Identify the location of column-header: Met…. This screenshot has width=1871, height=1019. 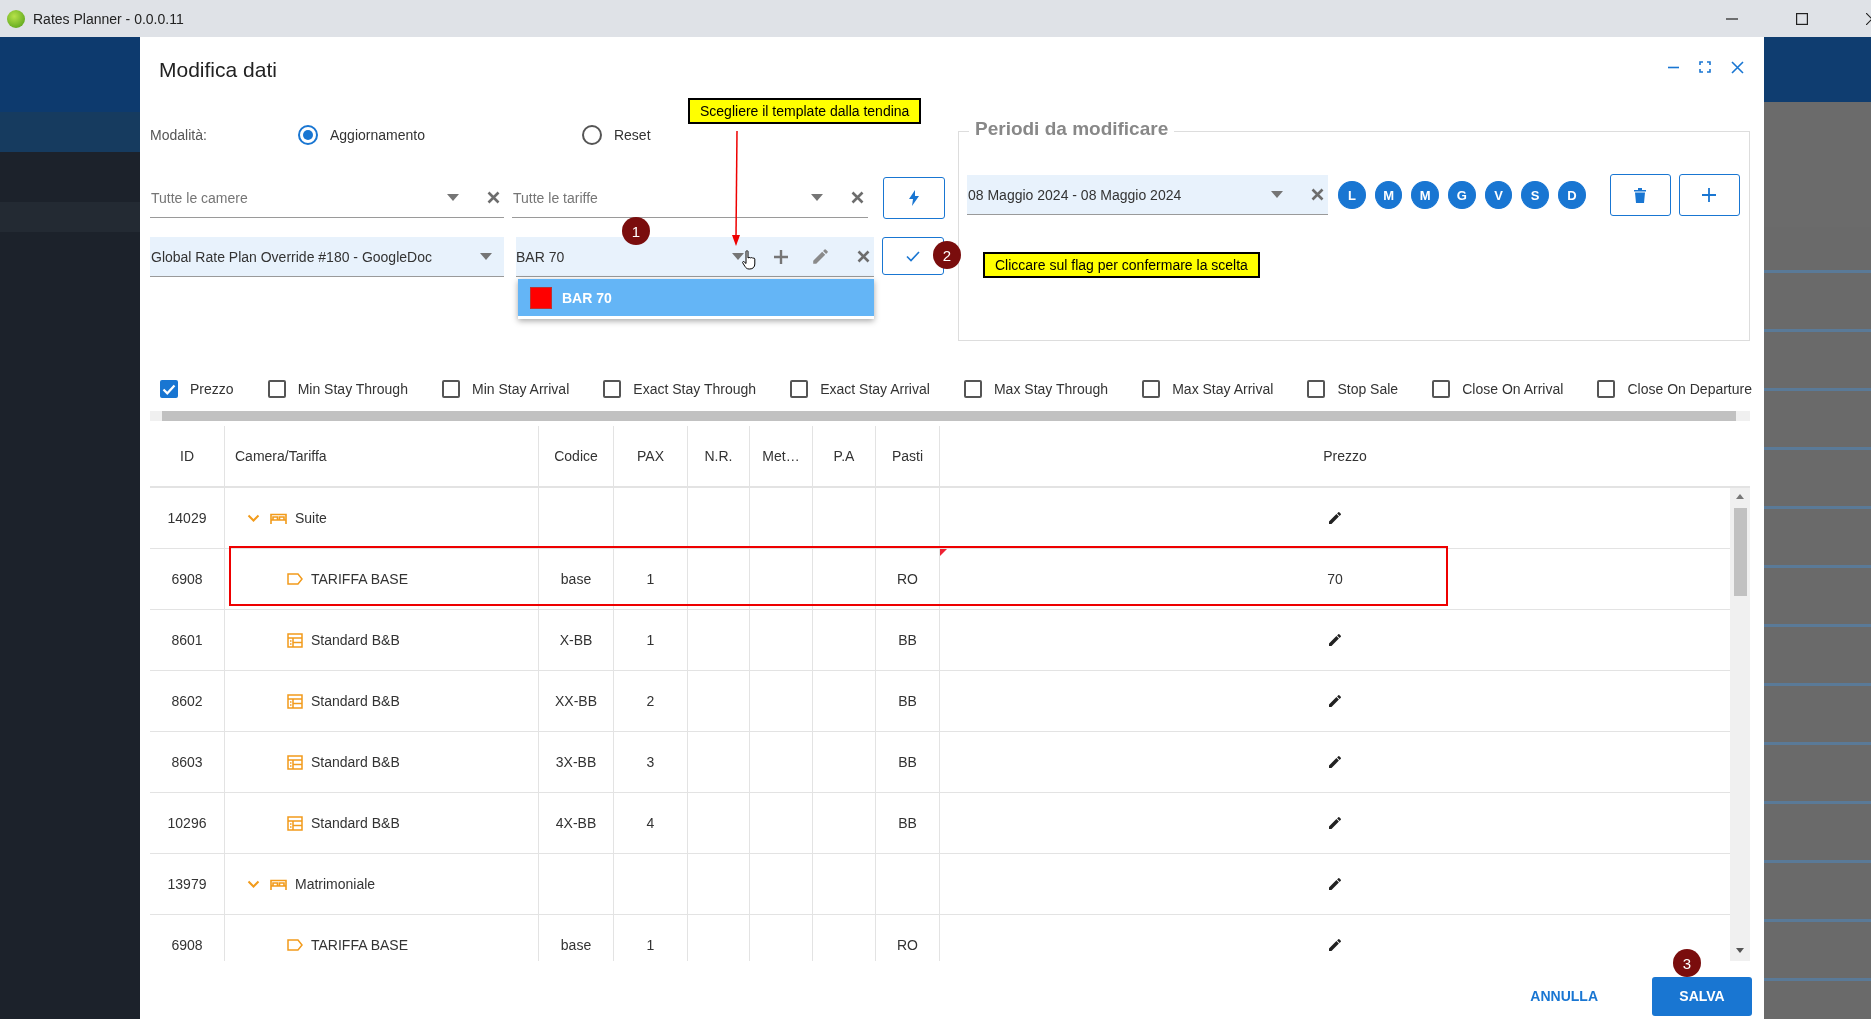
(781, 456).